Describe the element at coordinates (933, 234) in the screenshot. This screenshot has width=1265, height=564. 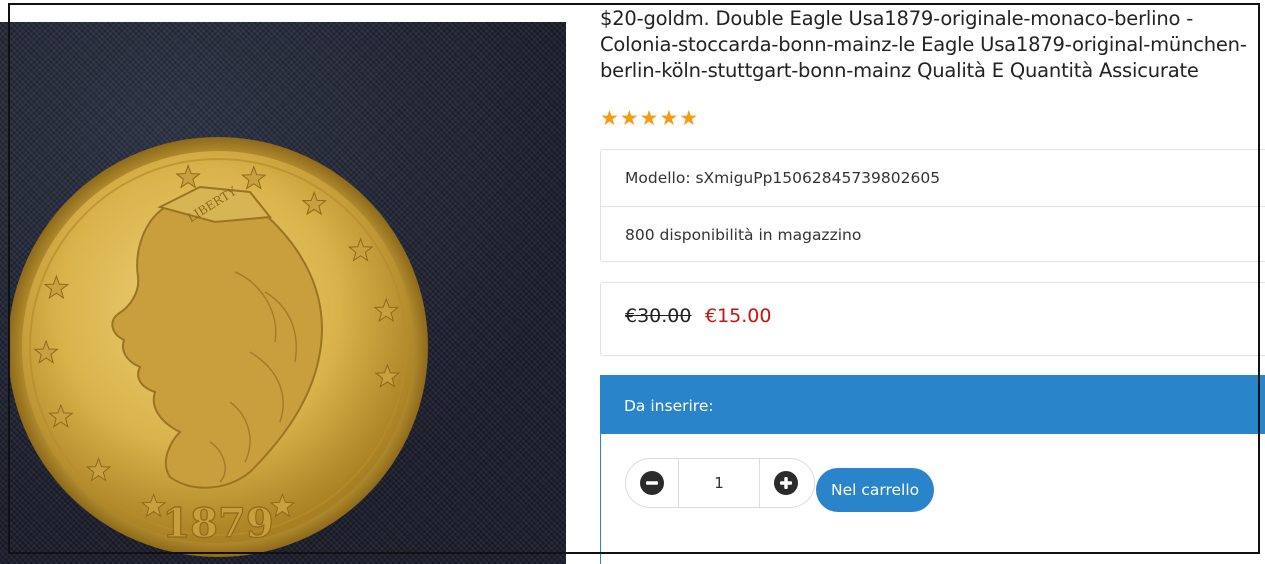
I see `stock-availability: 800 disponibilità in magazzino` at that location.